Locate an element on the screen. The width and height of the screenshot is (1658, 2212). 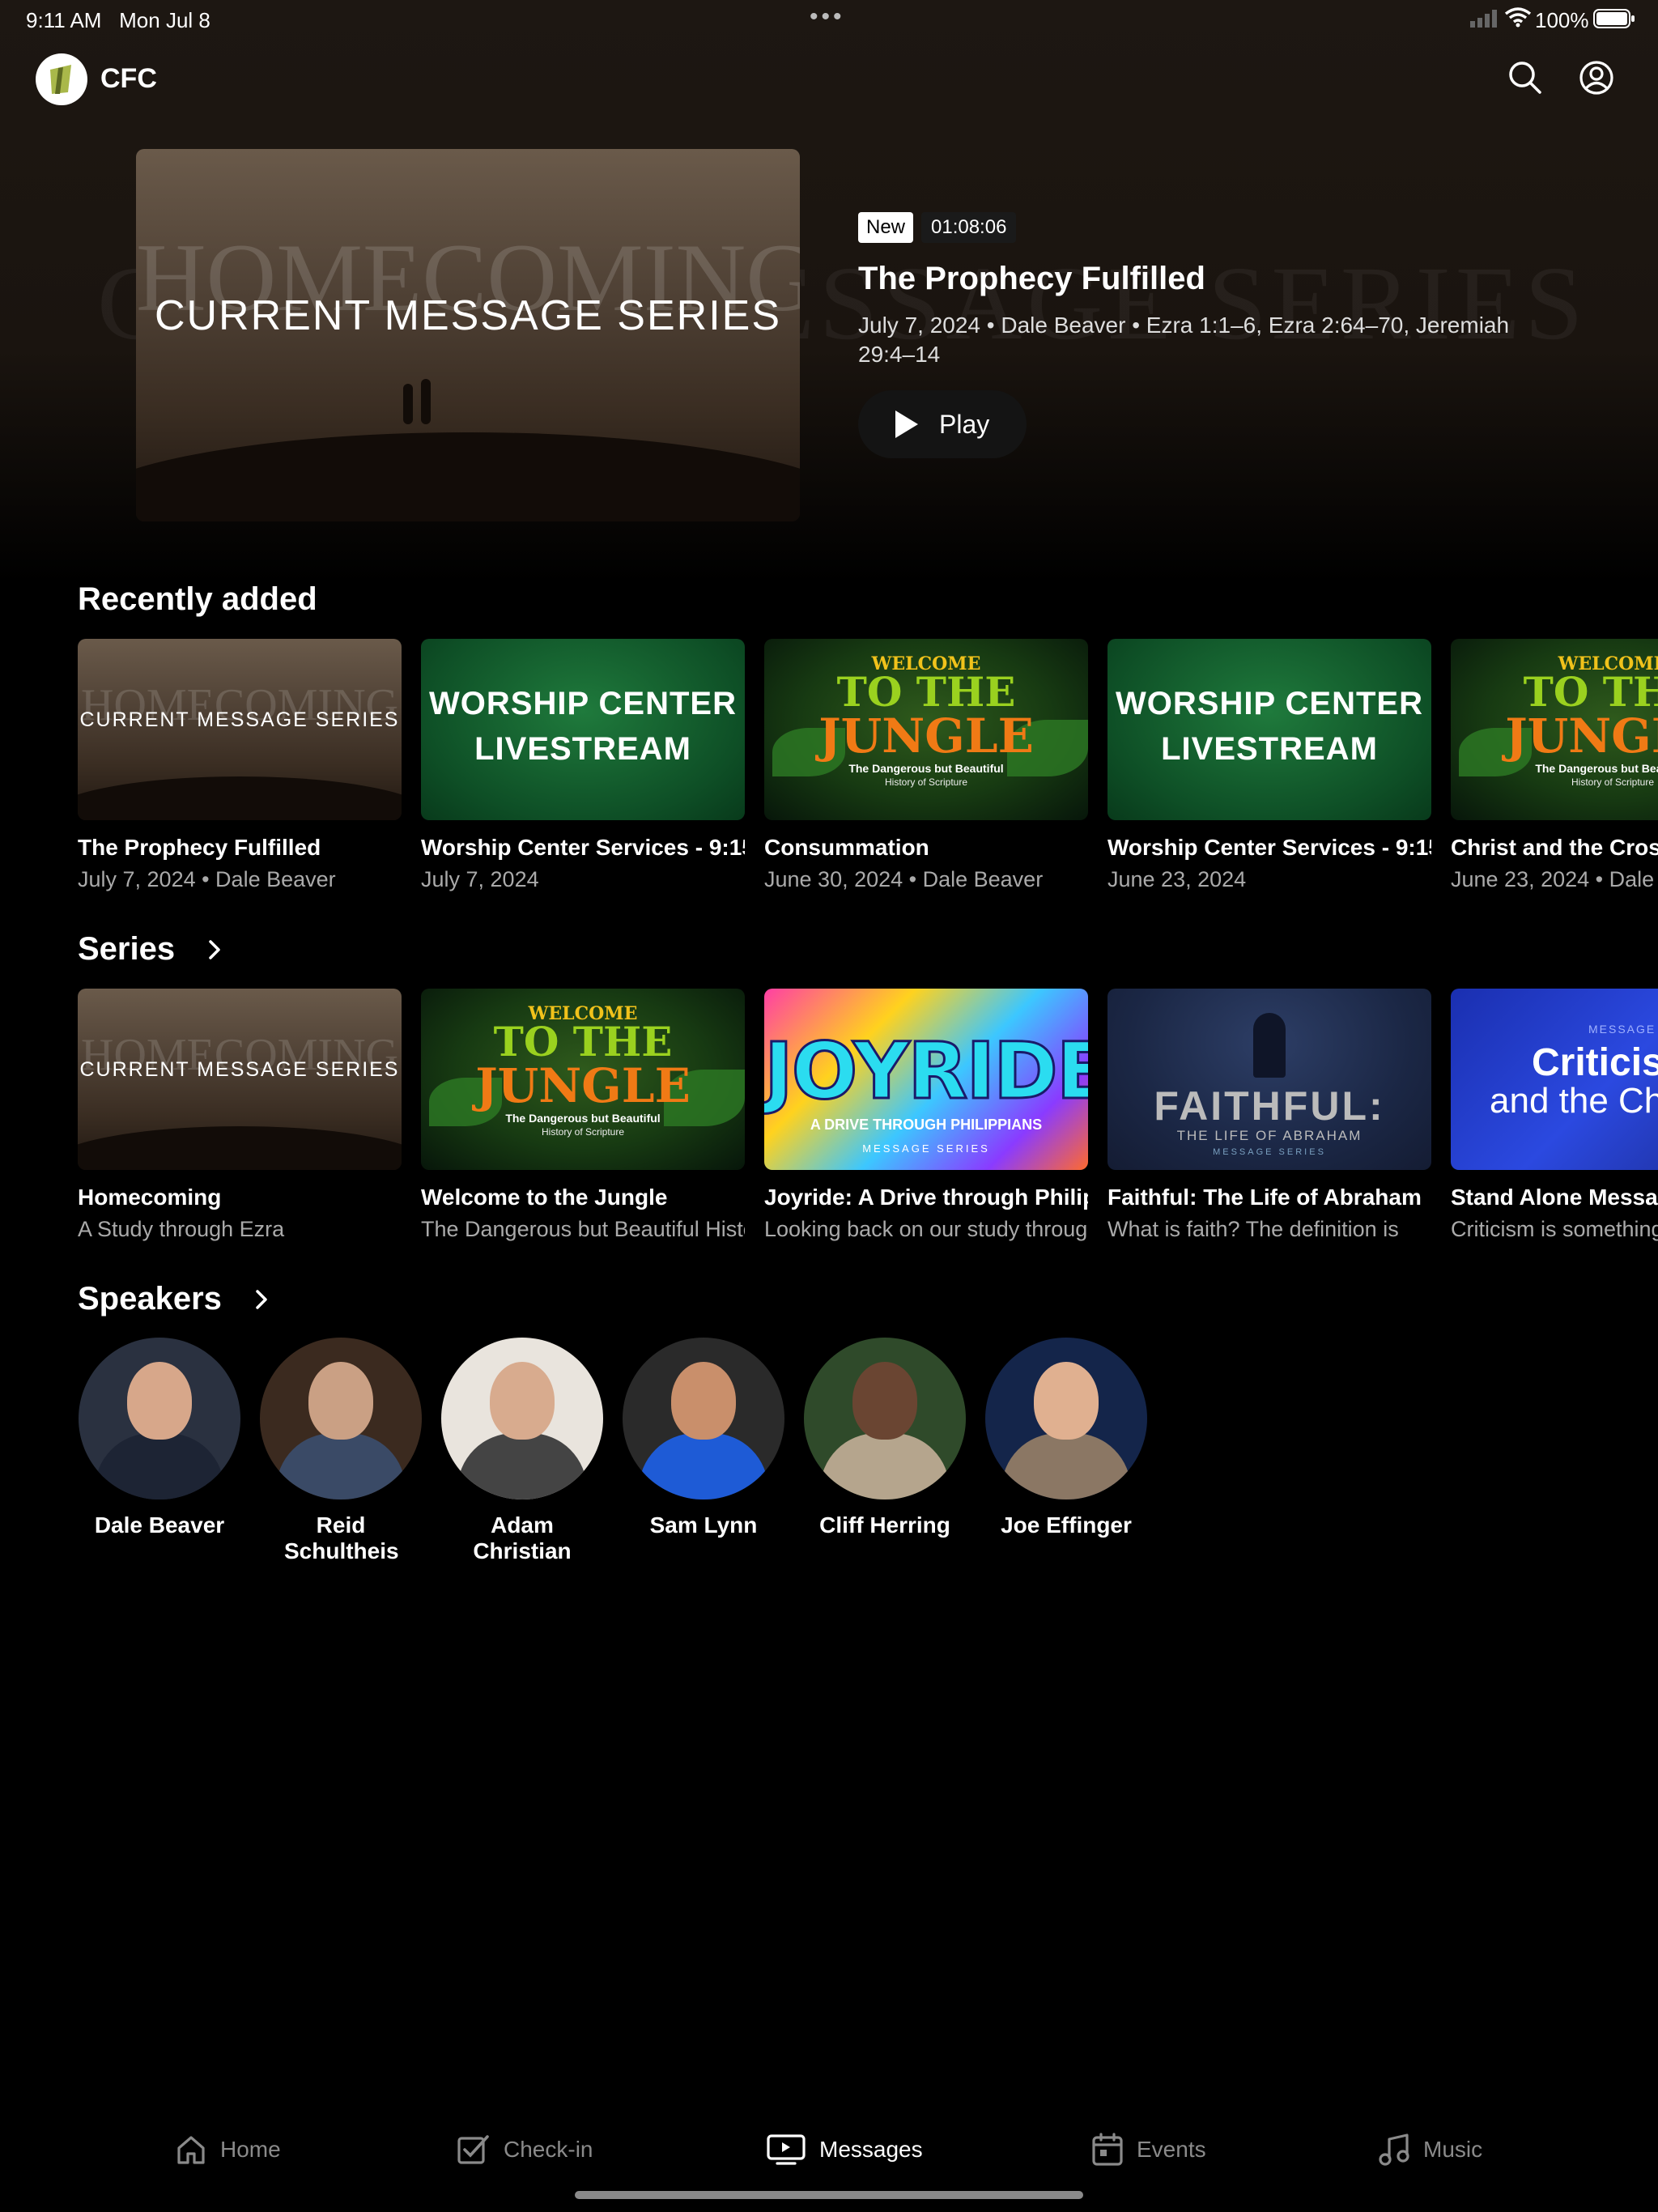
card-subtitle: What is faith? The definition is is located at coordinates (1253, 1229).